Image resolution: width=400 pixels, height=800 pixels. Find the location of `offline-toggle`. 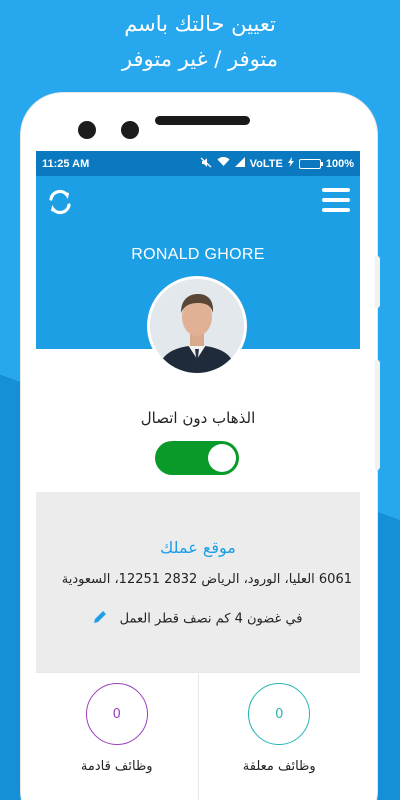

offline-toggle is located at coordinates (197, 458).